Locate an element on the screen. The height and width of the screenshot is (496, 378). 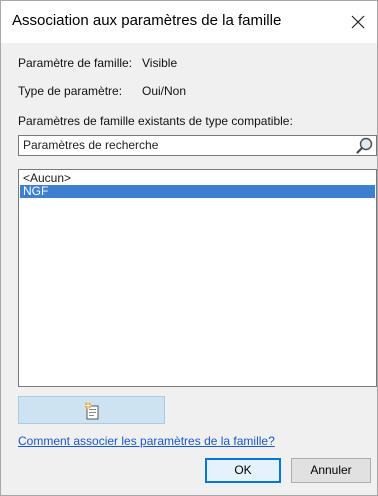
parameter-type-label: Type de paramètre: is located at coordinates (70, 91).